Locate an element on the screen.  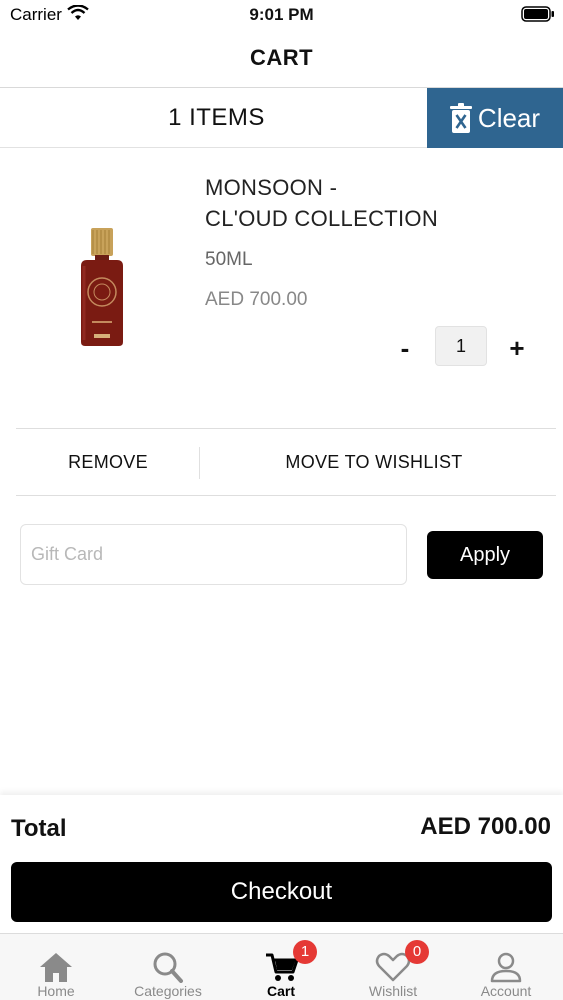
cart-badge: 1 is located at coordinates (305, 952).